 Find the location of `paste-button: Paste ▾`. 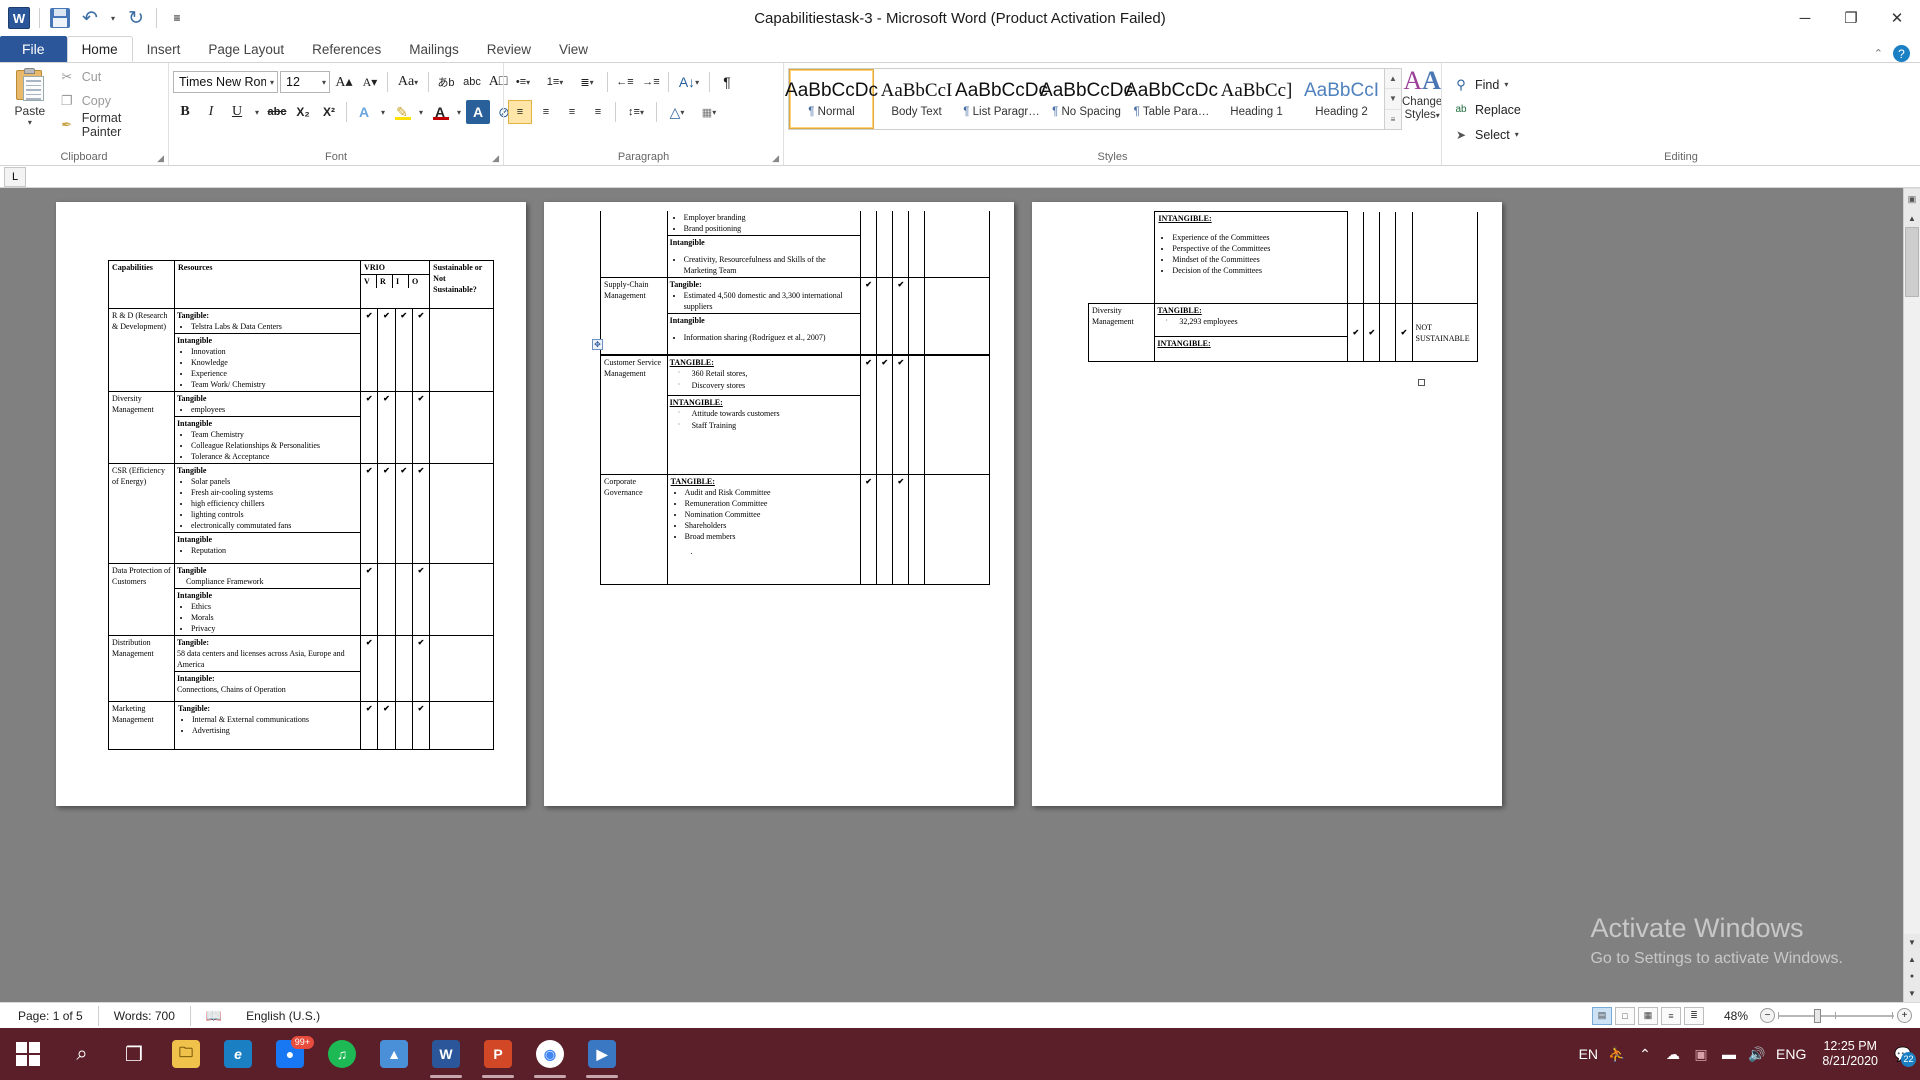

paste-button: Paste ▾ is located at coordinates (30, 96).